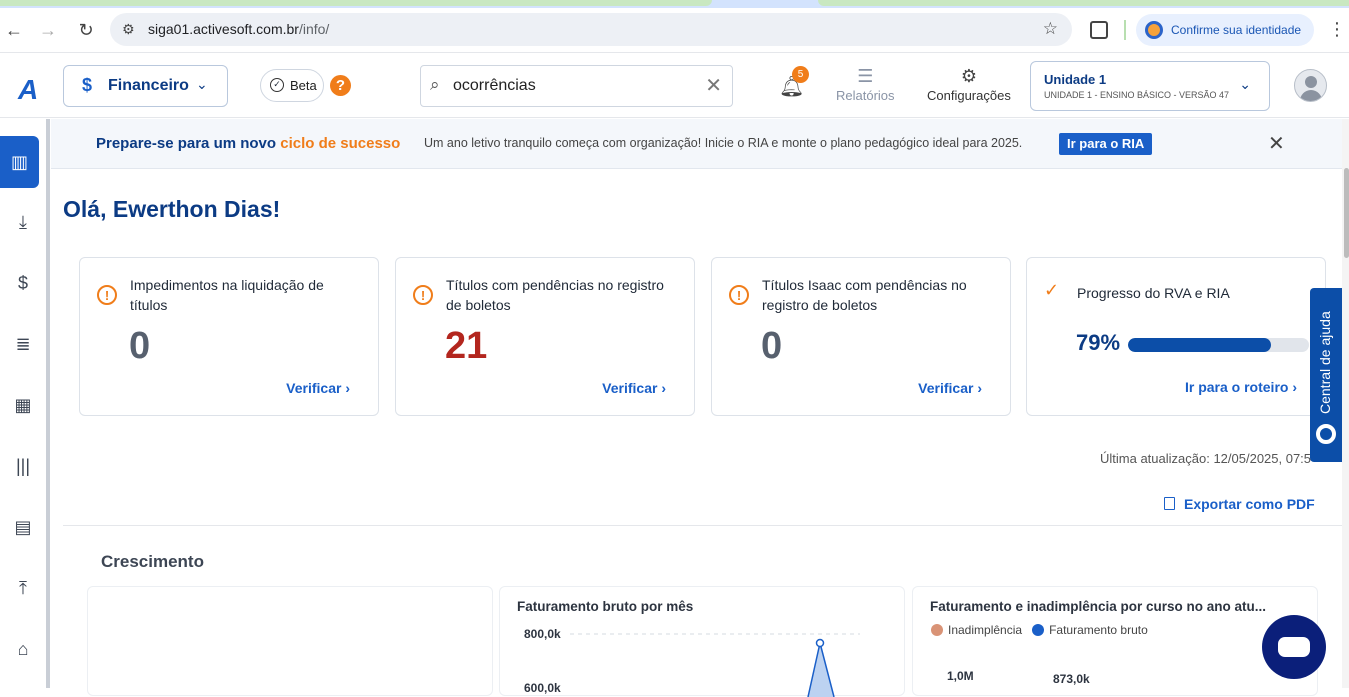 This screenshot has height=697, width=1349. What do you see at coordinates (985, 630) in the screenshot?
I see `legend-item: Inadimplência` at bounding box center [985, 630].